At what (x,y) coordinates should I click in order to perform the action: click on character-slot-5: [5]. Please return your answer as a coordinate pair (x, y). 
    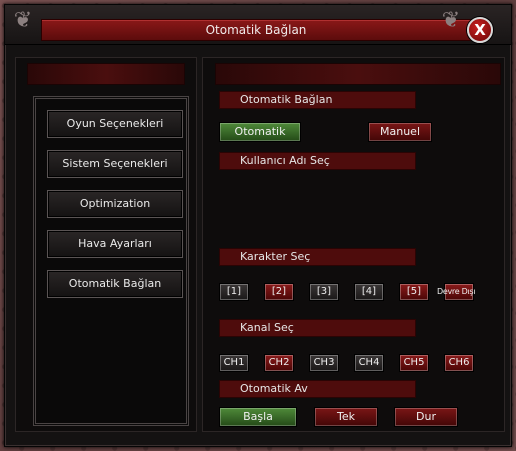
    Looking at the image, I should click on (414, 292).